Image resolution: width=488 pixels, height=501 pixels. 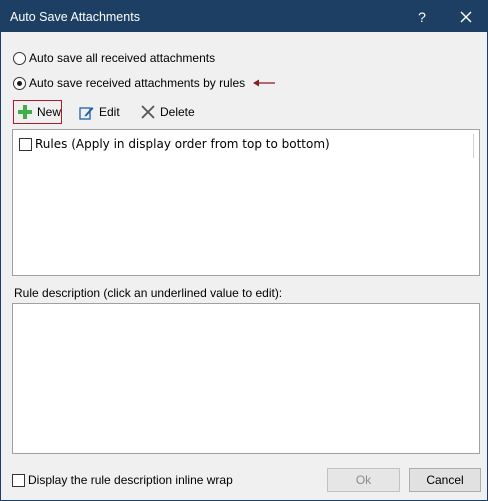 What do you see at coordinates (130, 480) in the screenshot?
I see `inline-wrap-label: Display the rule description inline wrap` at bounding box center [130, 480].